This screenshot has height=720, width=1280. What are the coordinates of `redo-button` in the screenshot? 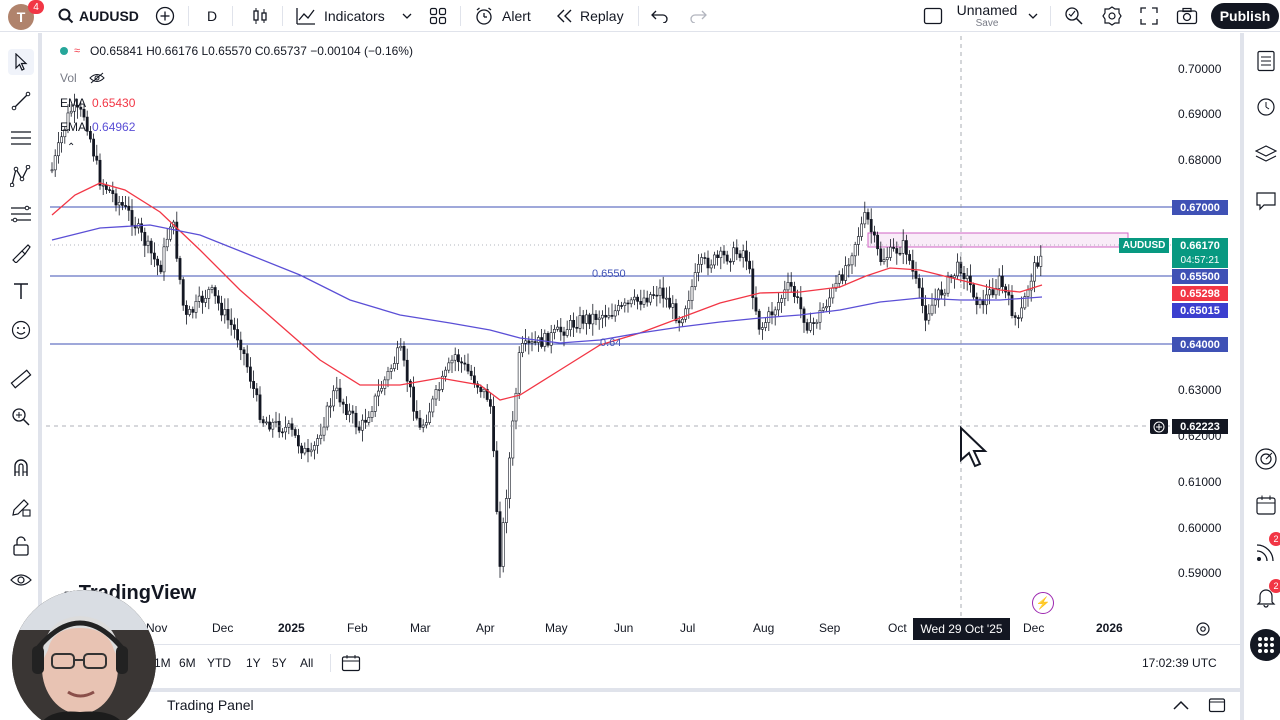 It's located at (698, 16).